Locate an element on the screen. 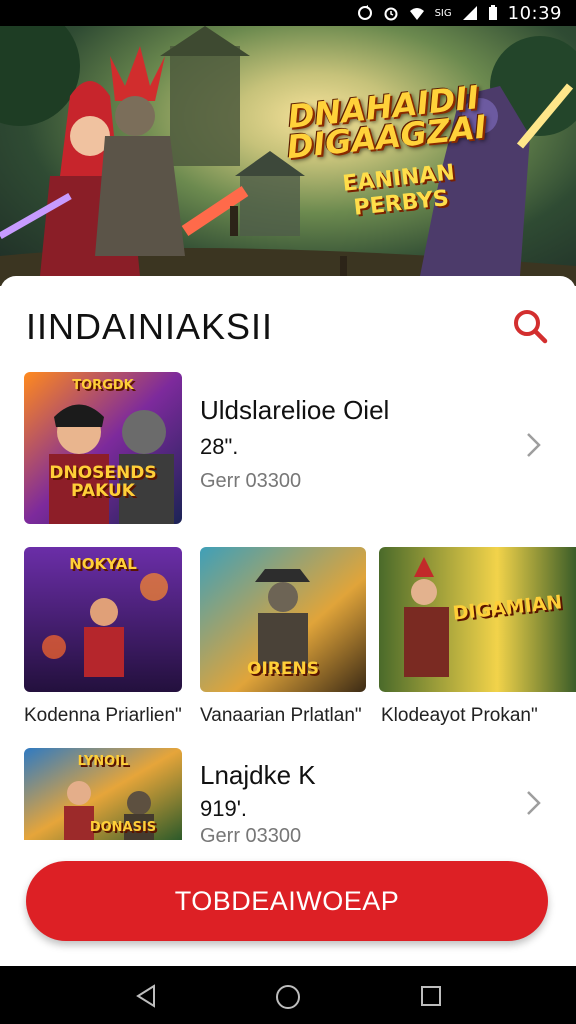 The width and height of the screenshot is (576, 1024). grid-item-2-thumbnail: OIRENS is located at coordinates (283, 619).